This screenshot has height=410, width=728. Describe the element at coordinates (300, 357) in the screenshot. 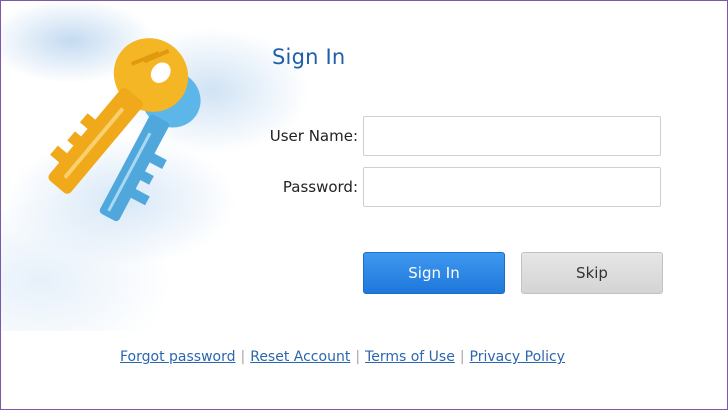

I see `reset-account-link: Reset Account` at that location.